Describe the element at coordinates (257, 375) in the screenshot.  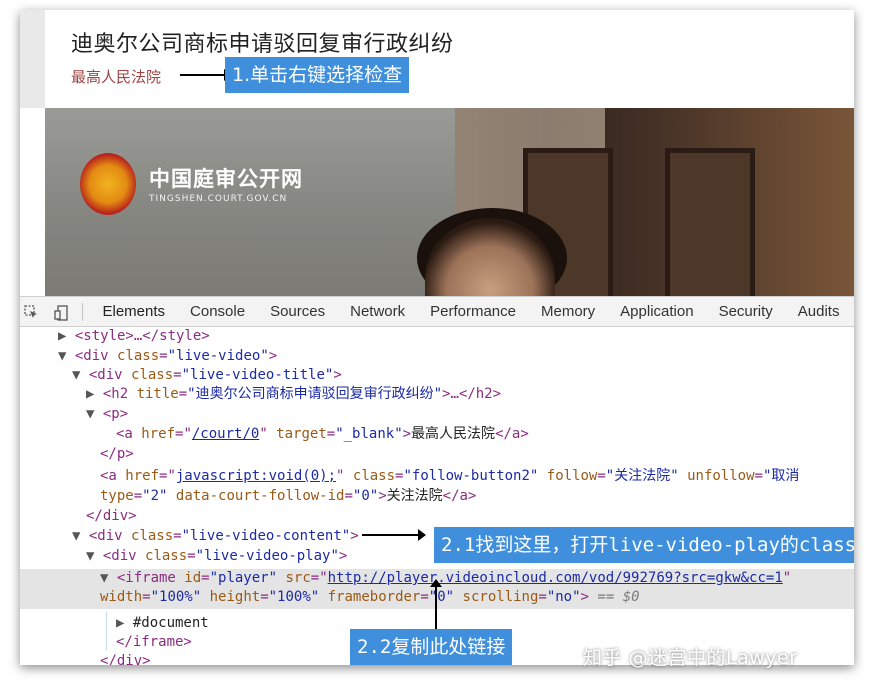
I see `attr-value: "live-video-title"` at that location.